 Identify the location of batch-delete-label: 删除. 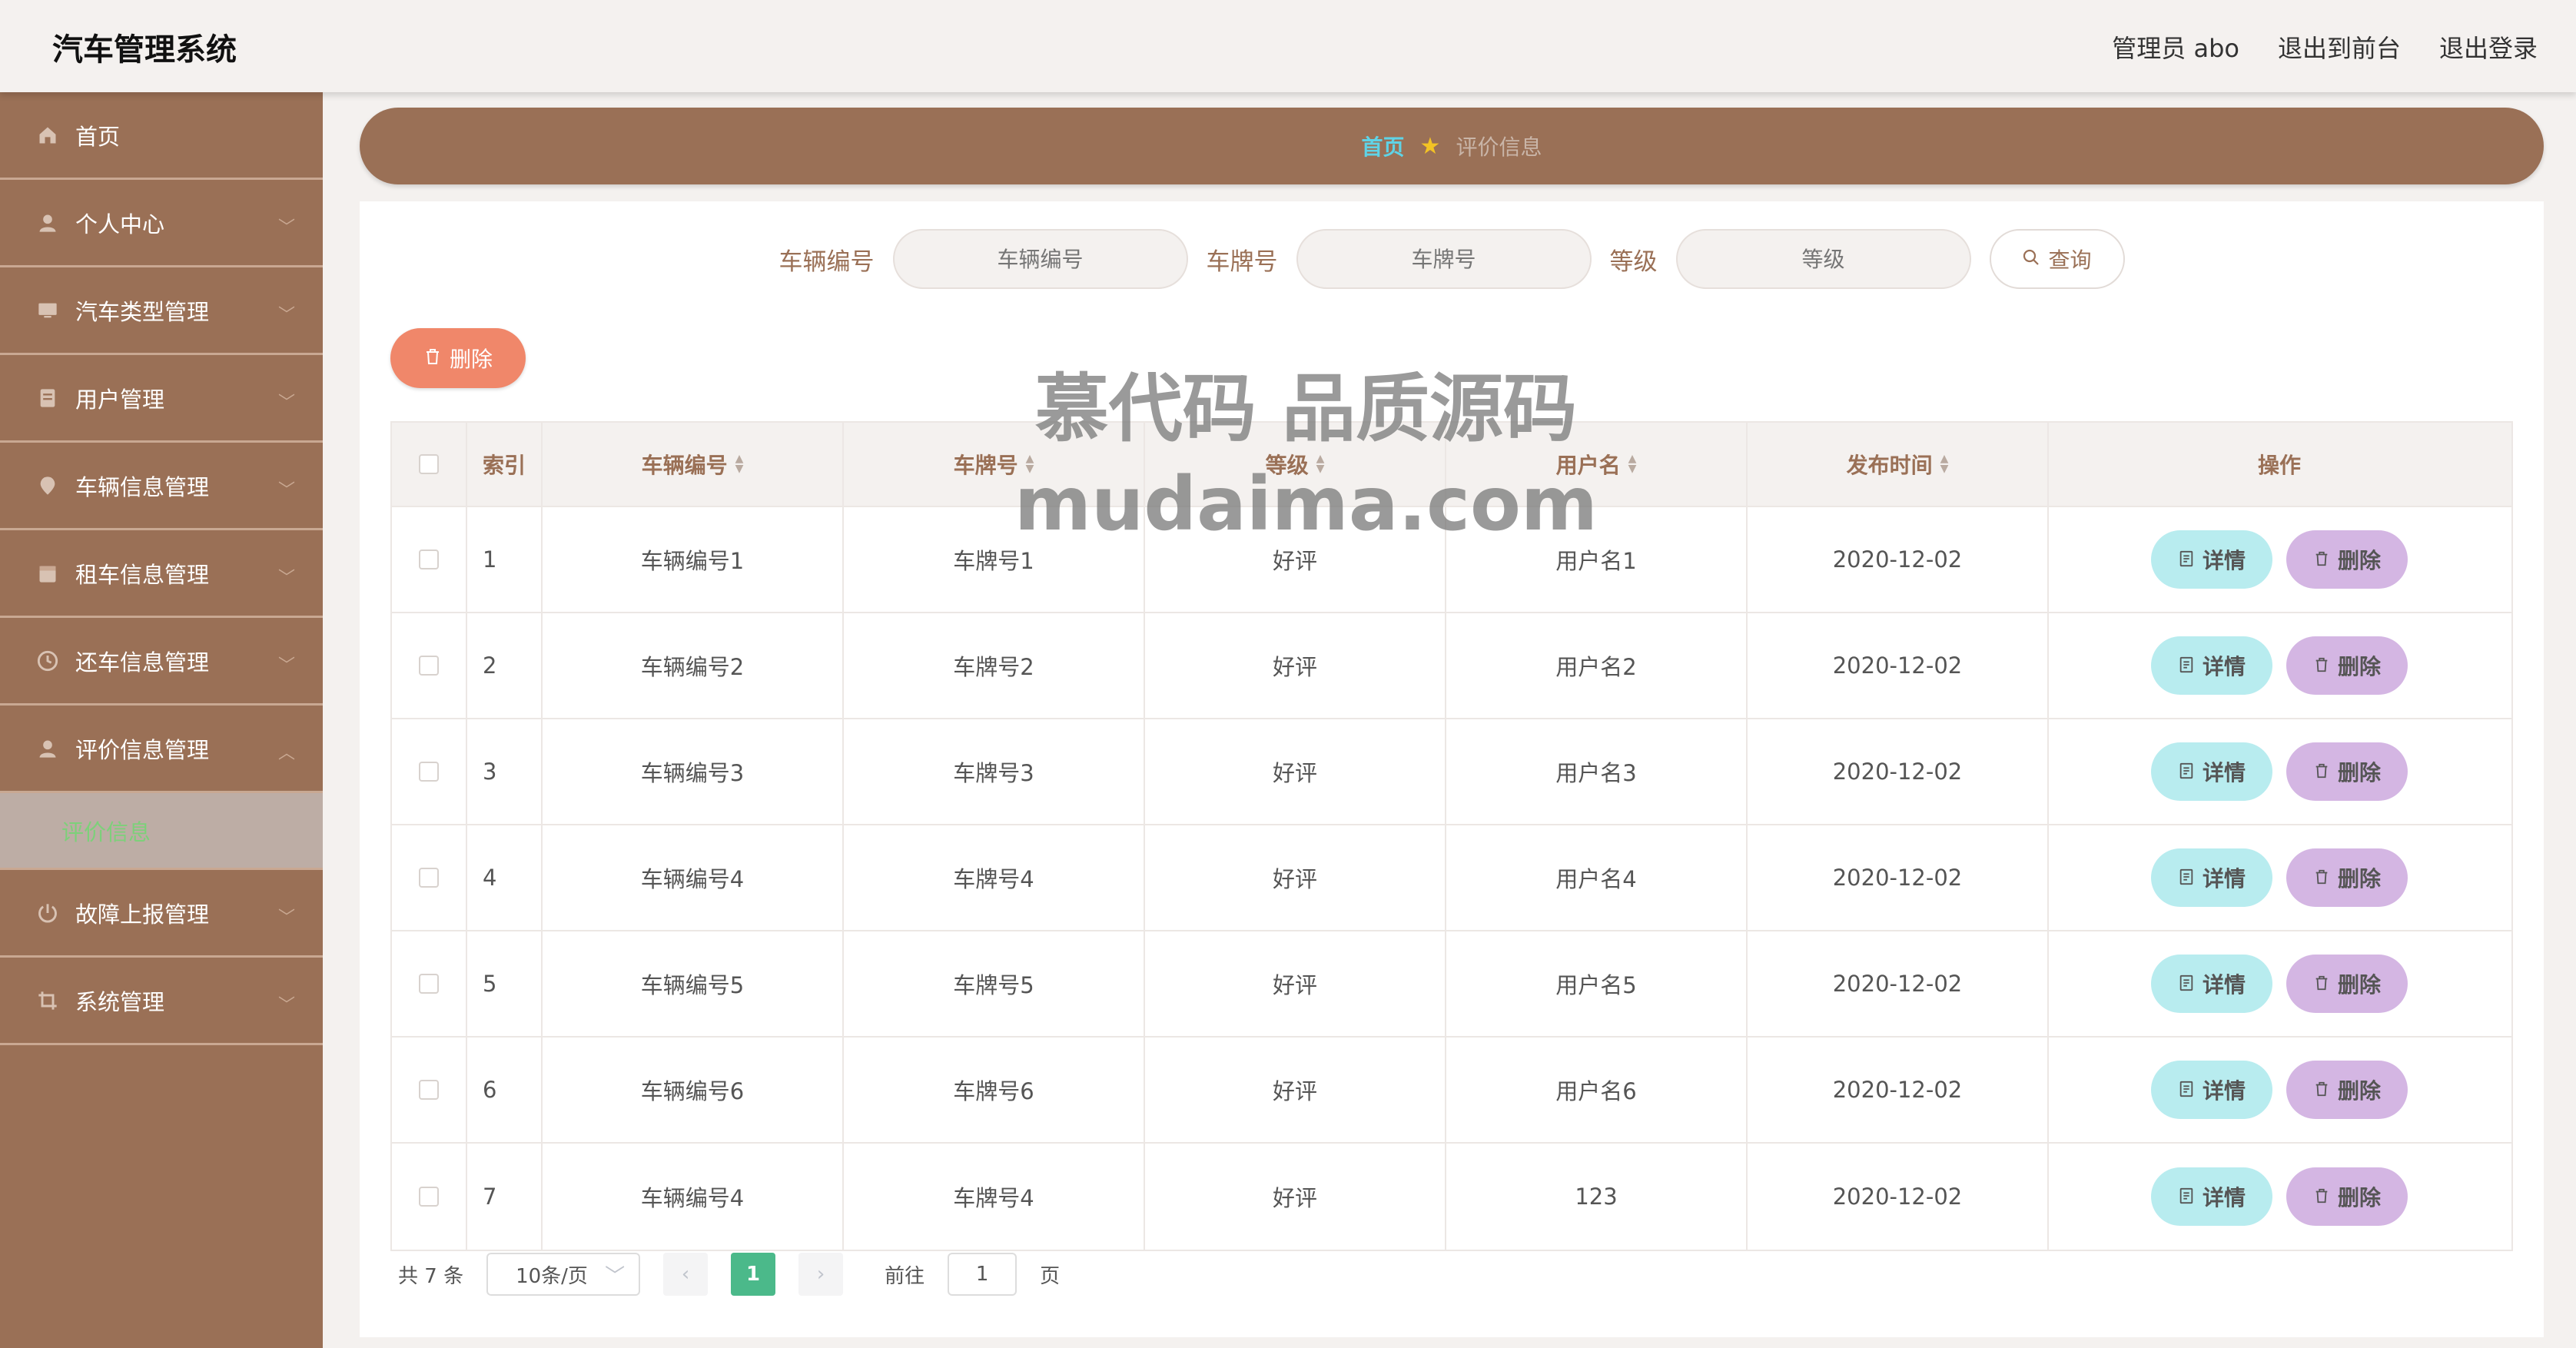
(471, 359).